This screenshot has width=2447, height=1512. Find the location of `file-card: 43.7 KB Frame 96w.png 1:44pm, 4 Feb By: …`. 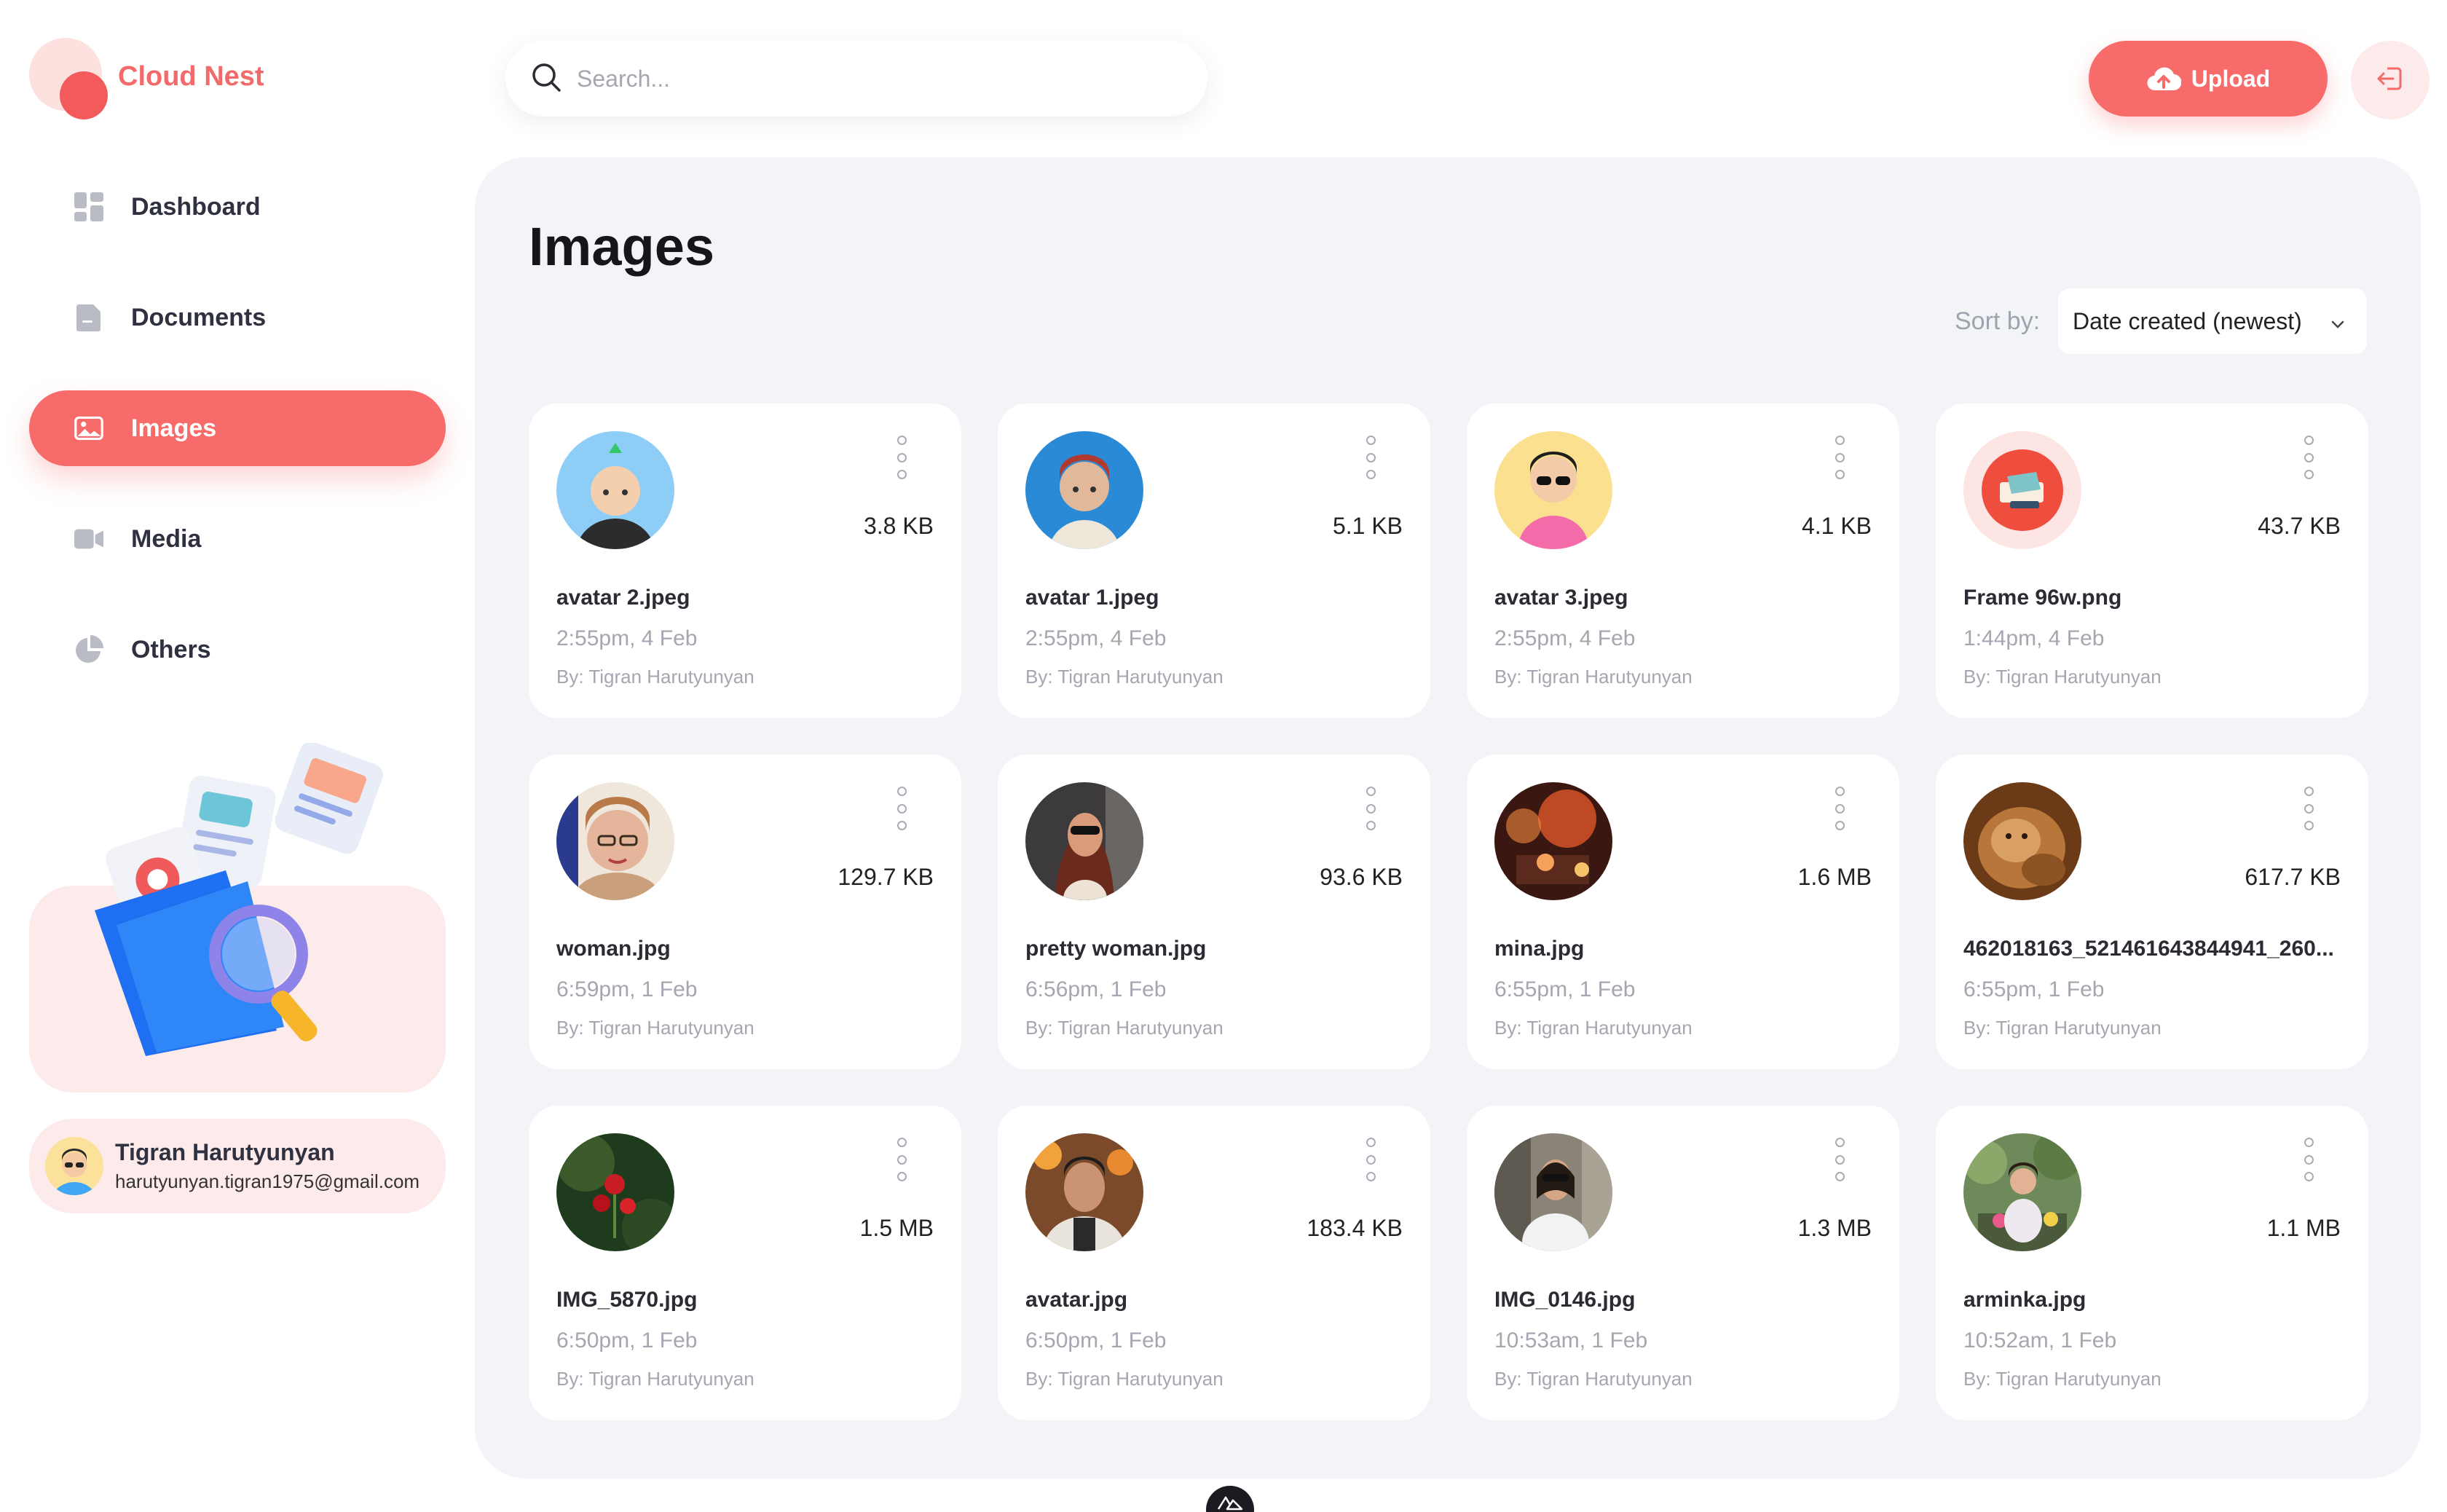

file-card: 43.7 KB Frame 96w.png 1:44pm, 4 Feb By: … is located at coordinates (2152, 560).